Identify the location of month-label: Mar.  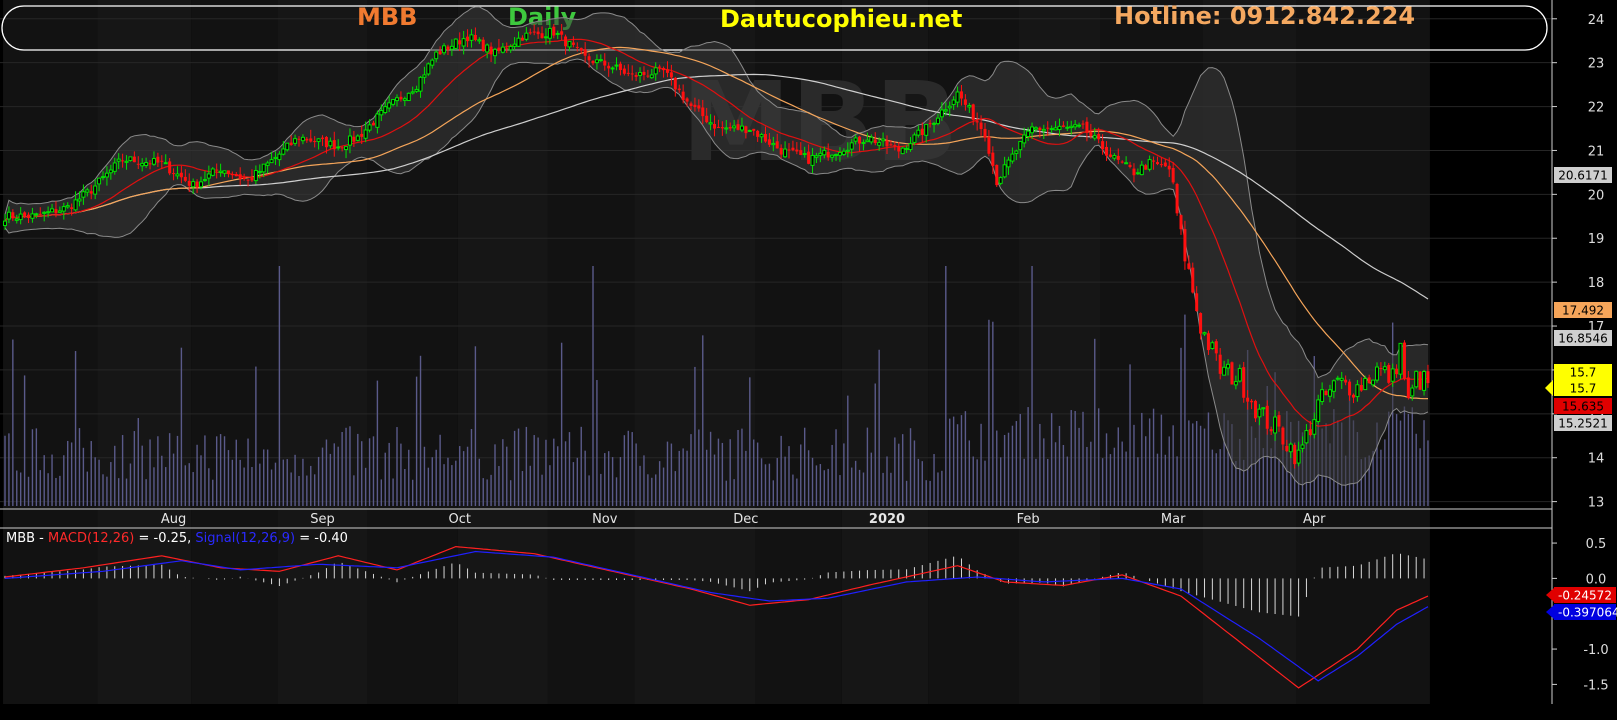
(1173, 519).